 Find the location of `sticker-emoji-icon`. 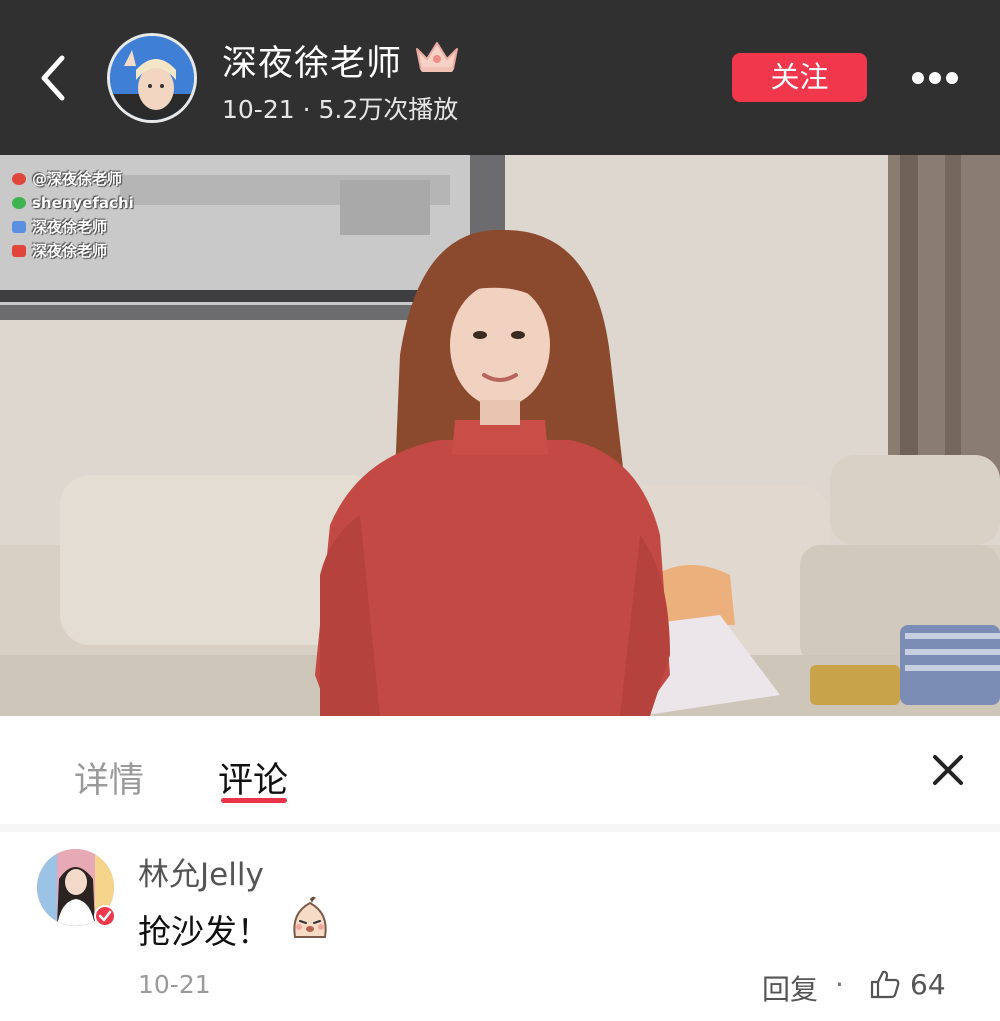

sticker-emoji-icon is located at coordinates (310, 917).